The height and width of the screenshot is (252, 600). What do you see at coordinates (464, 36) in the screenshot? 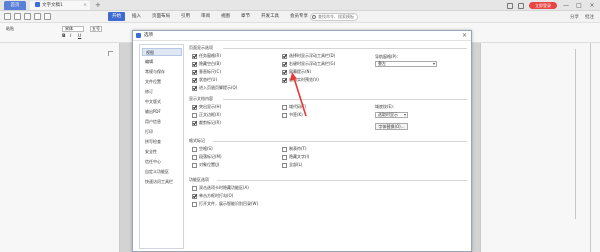
I see `dialog-close-button: ×` at bounding box center [464, 36].